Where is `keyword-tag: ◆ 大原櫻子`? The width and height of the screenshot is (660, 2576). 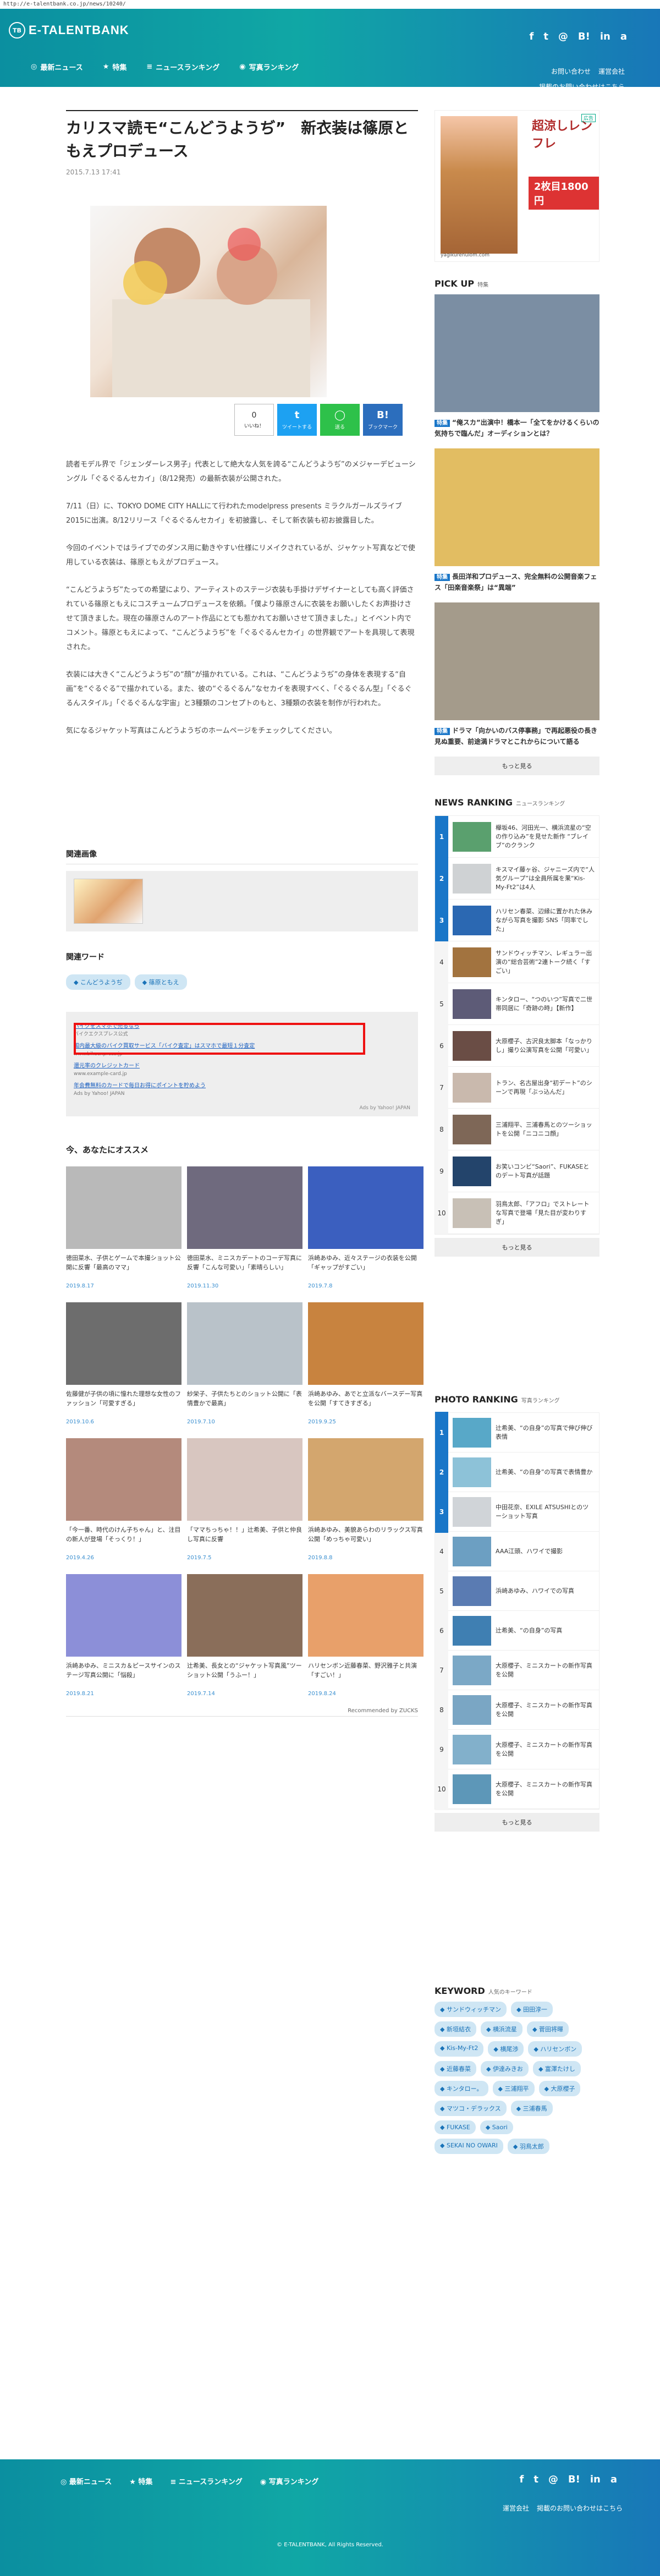 keyword-tag: ◆ 大原櫻子 is located at coordinates (559, 2088).